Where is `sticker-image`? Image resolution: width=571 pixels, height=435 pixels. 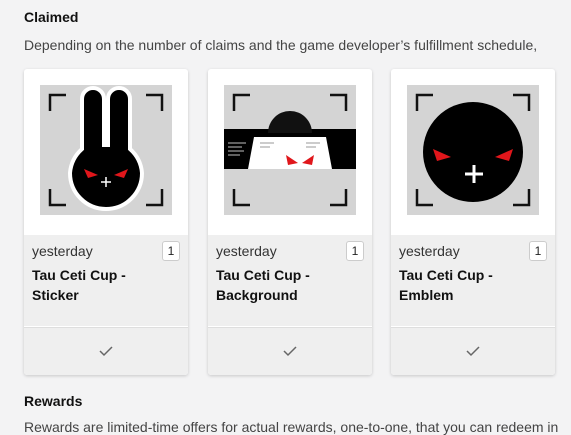 sticker-image is located at coordinates (106, 148).